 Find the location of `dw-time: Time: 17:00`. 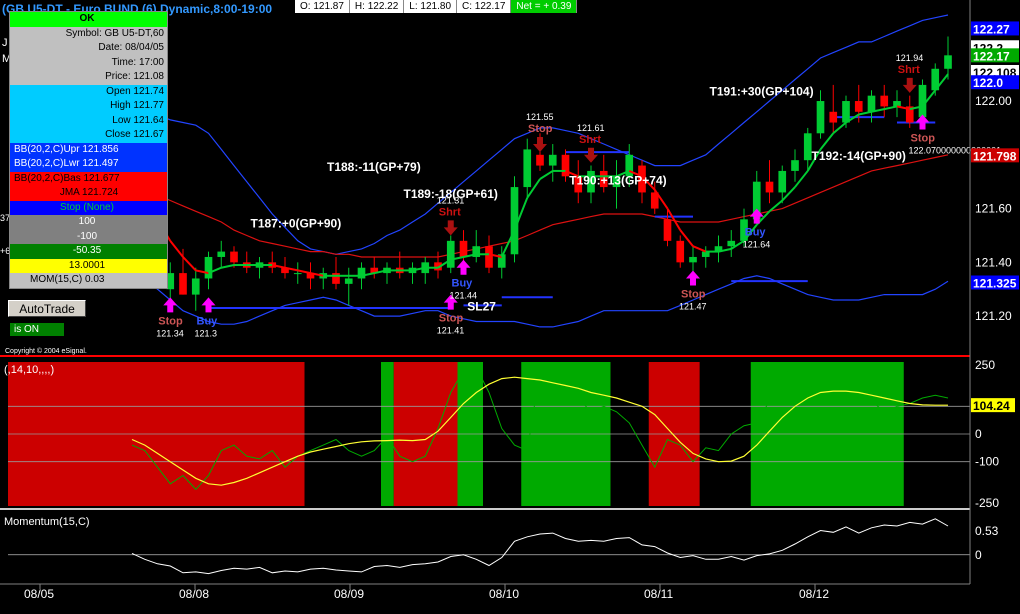

dw-time: Time: 17:00 is located at coordinates (88, 62).